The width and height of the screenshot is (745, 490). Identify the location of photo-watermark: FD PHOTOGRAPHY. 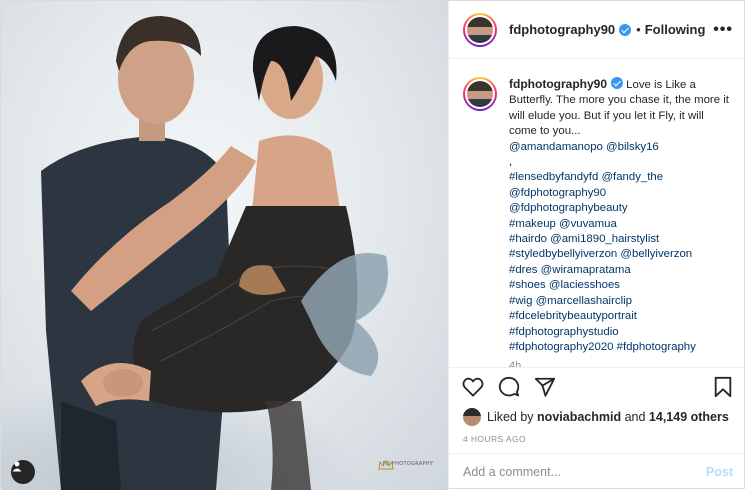
(408, 465).